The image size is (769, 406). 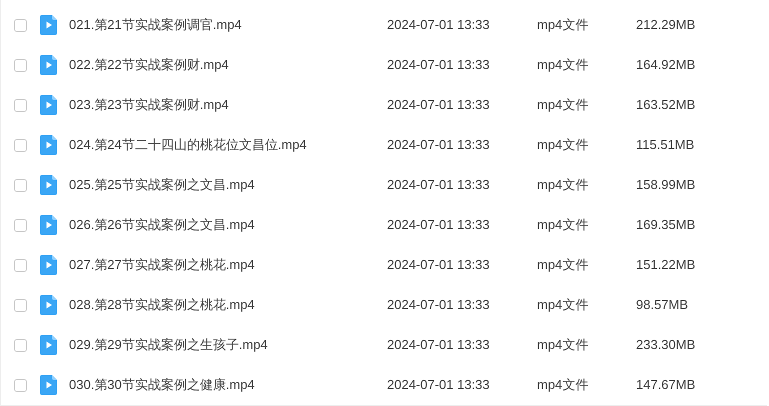 I want to click on file-name: 022.第22节实战案例财.mp4, so click(x=149, y=65).